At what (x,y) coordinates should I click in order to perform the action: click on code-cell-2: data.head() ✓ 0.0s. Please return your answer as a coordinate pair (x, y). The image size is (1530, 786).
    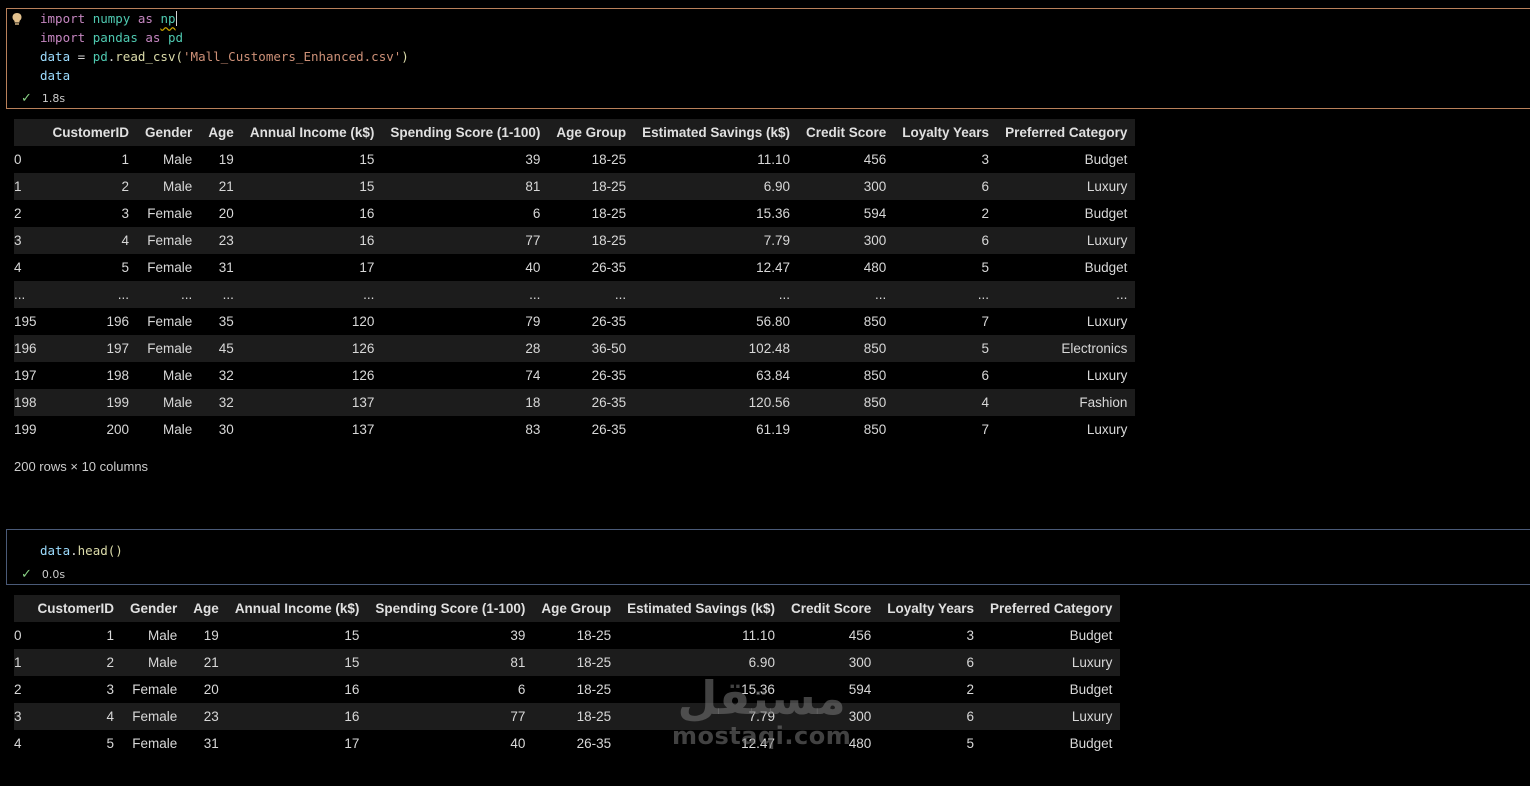
    Looking at the image, I should click on (768, 557).